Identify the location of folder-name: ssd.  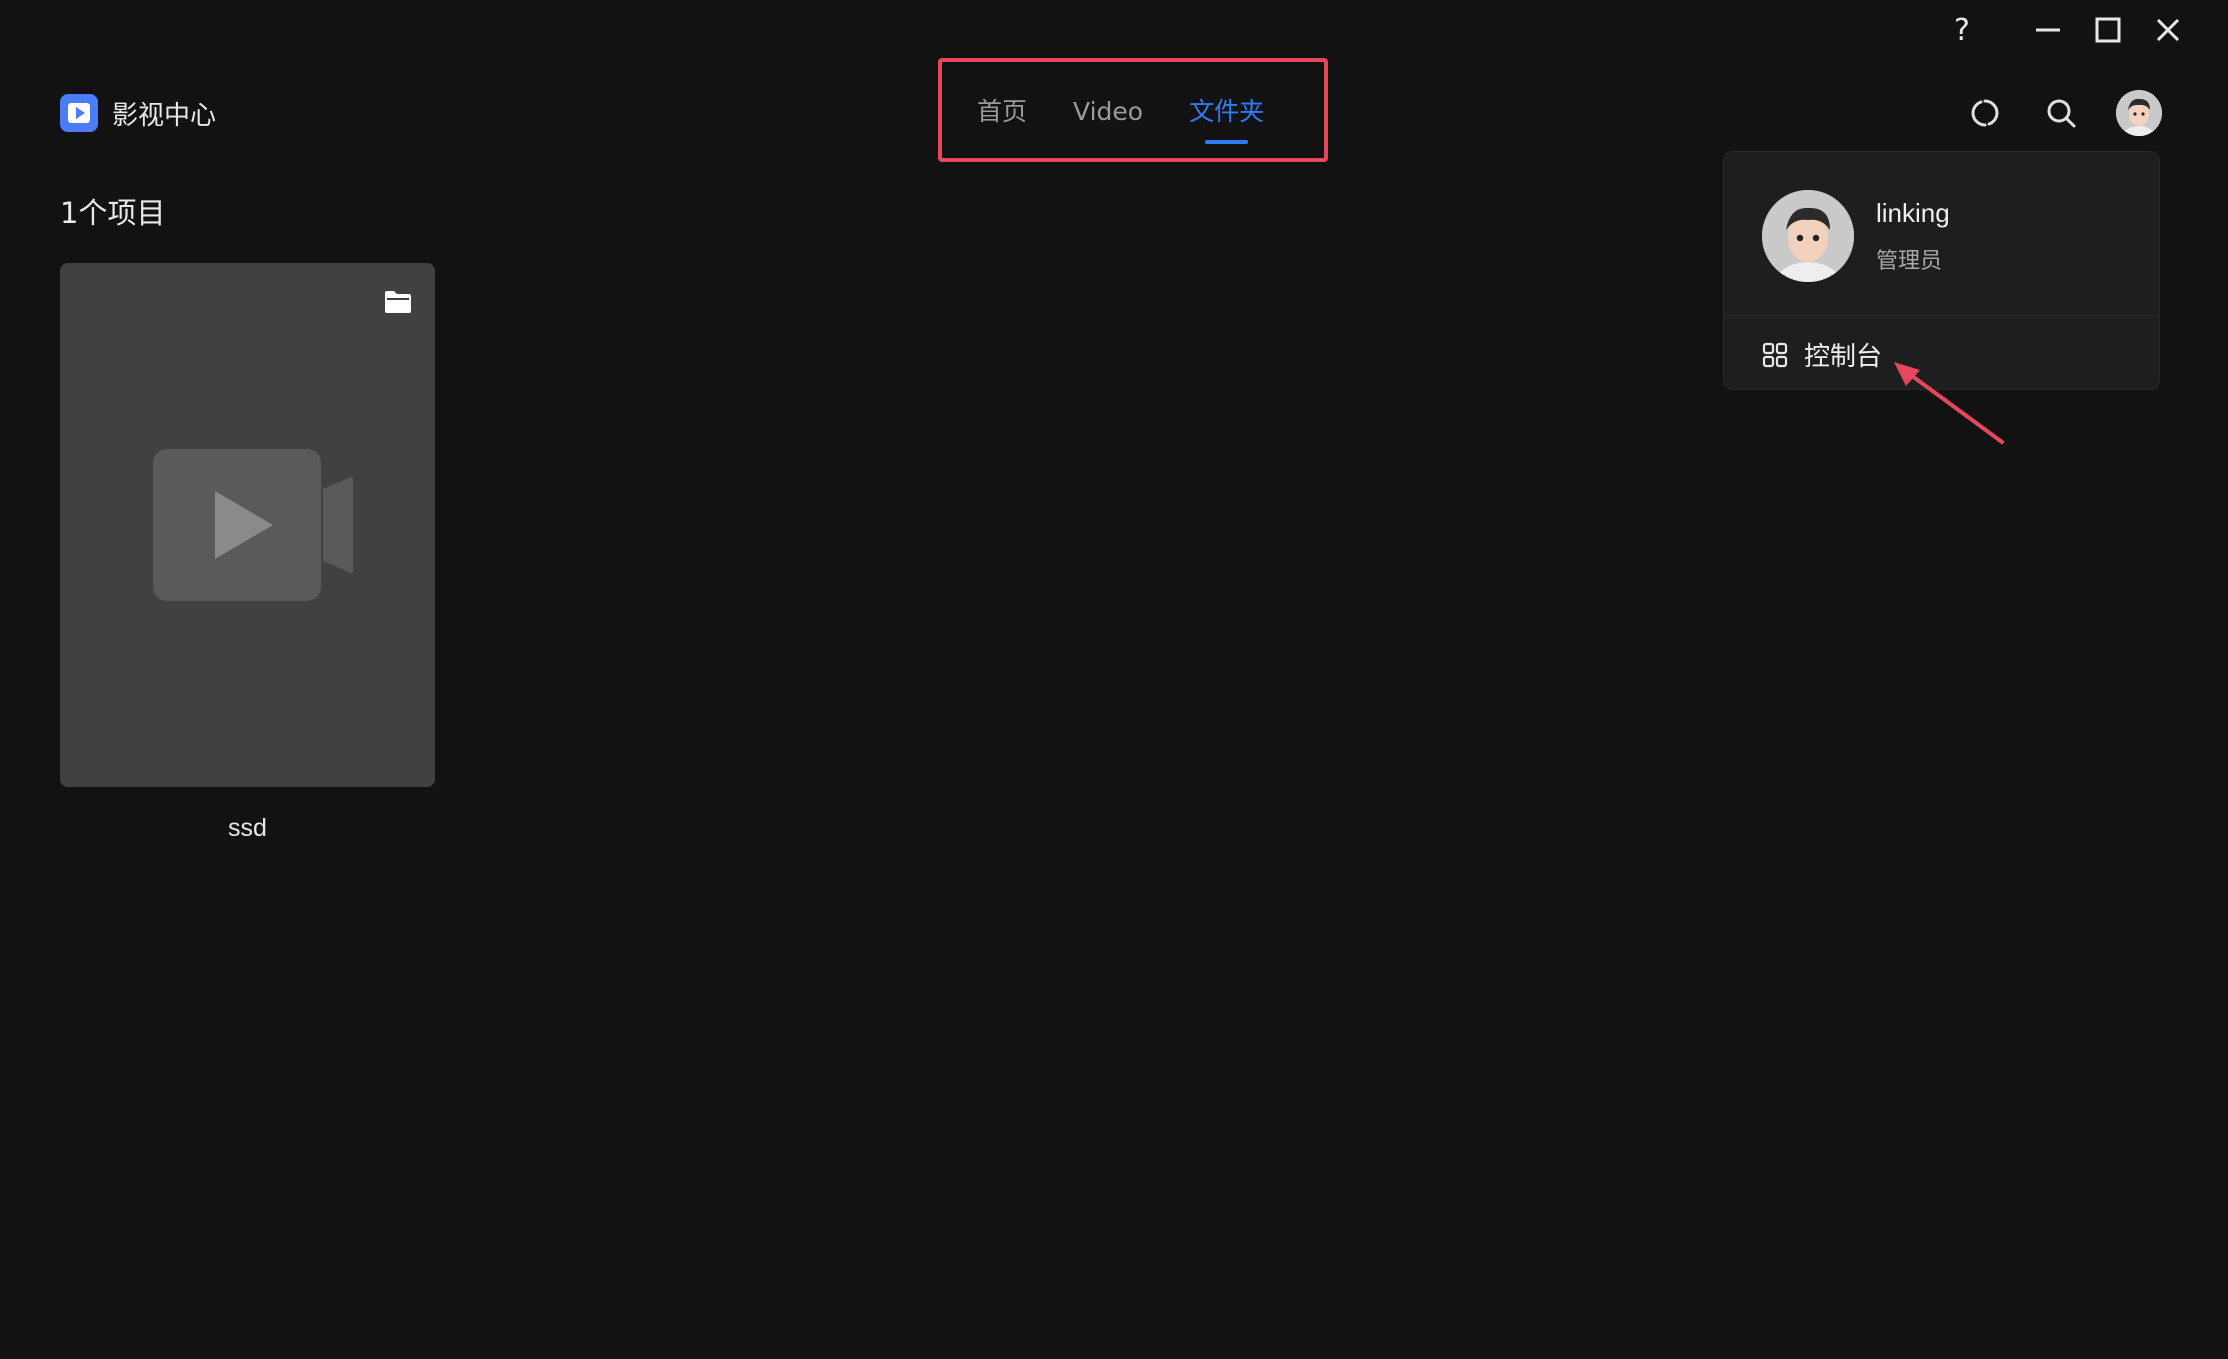
(247, 828).